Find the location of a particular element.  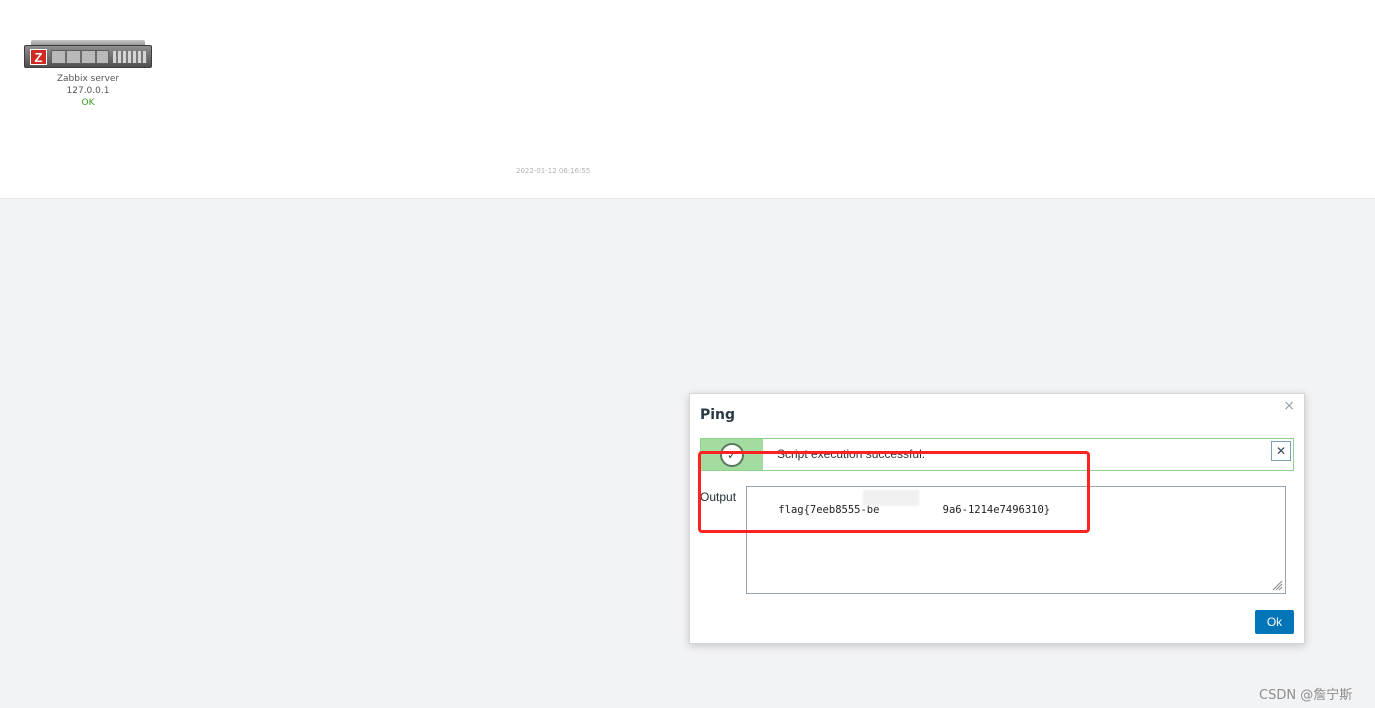

server-panel is located at coordinates (130, 57).